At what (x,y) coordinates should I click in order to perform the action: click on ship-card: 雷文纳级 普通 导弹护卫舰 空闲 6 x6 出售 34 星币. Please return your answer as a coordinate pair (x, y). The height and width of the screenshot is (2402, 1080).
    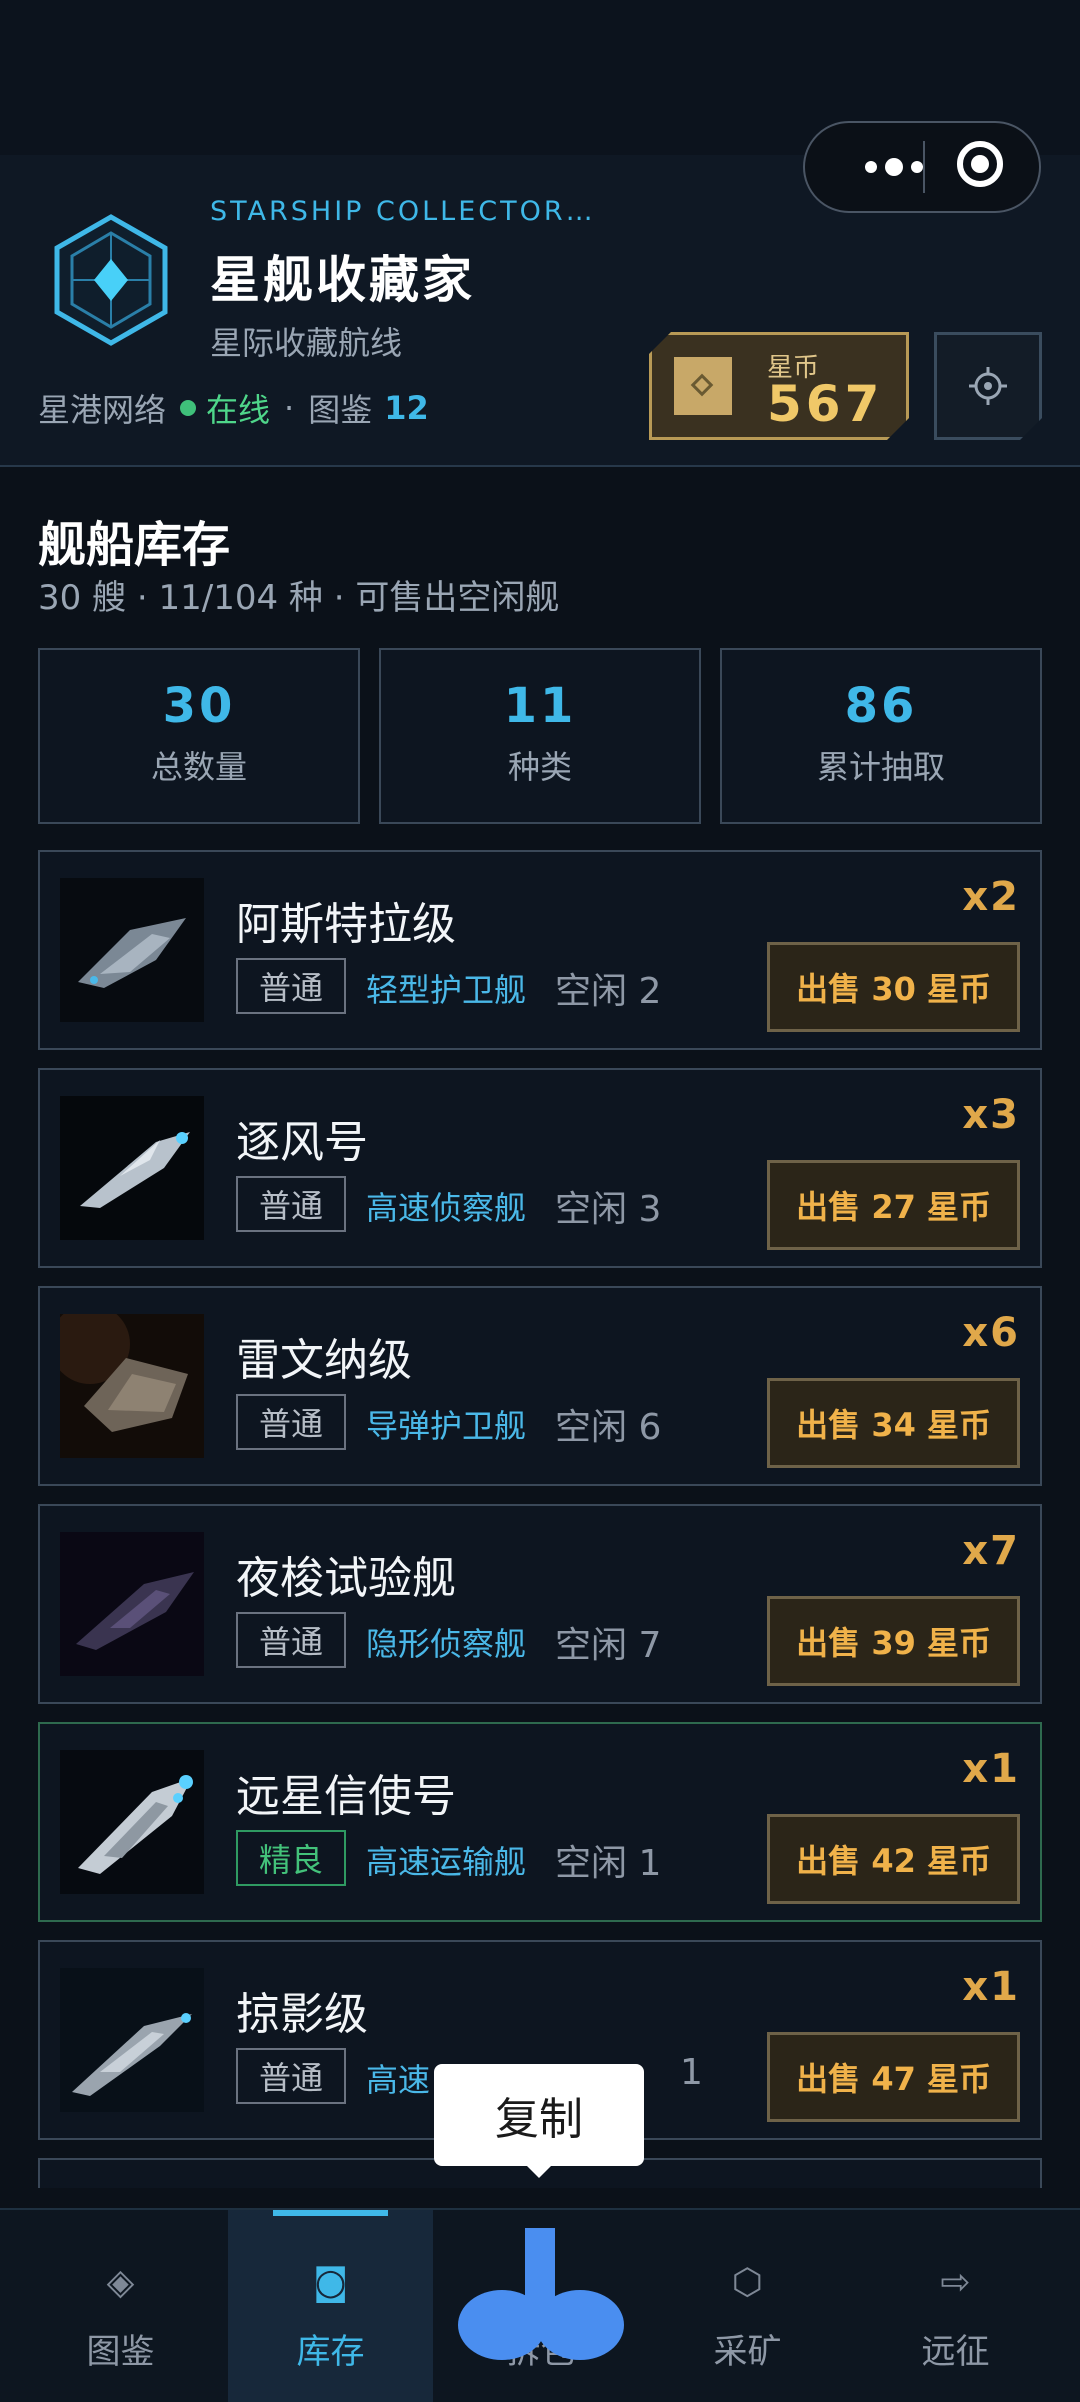
    Looking at the image, I should click on (540, 1386).